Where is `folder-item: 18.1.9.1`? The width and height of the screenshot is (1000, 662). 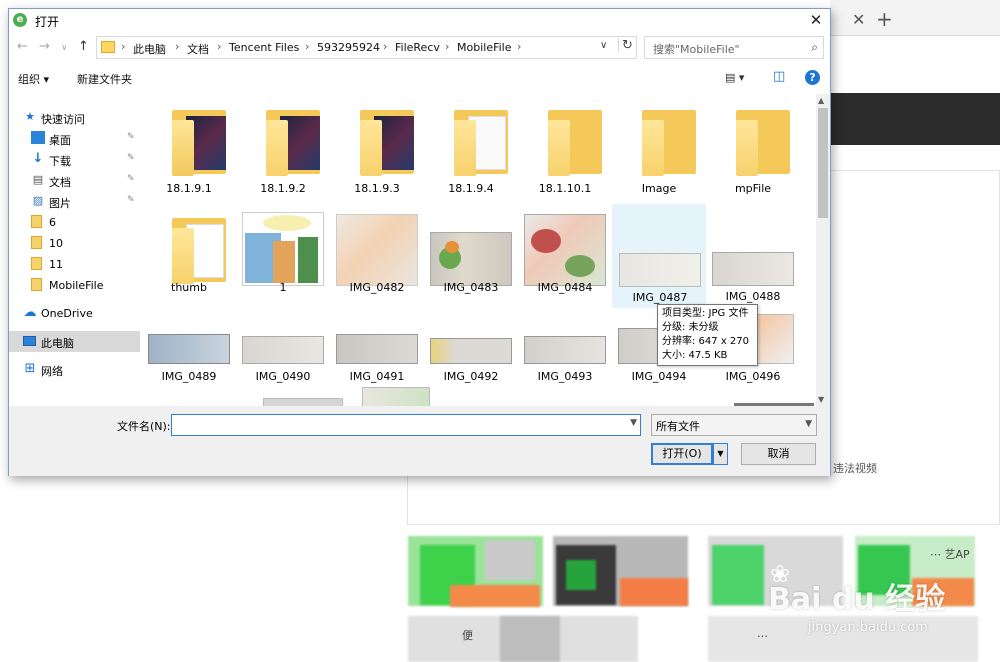
folder-item: 18.1.9.1 is located at coordinates (189, 154).